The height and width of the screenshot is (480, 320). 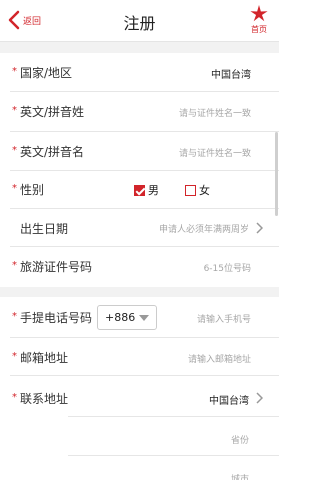 What do you see at coordinates (204, 228) in the screenshot?
I see `birthdate-input: 申请人必须年满两周岁` at bounding box center [204, 228].